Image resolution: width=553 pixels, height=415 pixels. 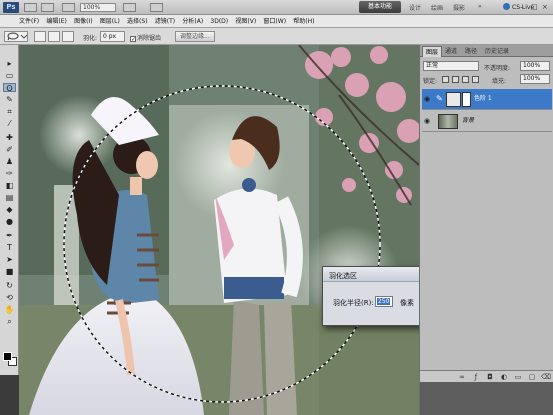 What do you see at coordinates (9, 247) in the screenshot?
I see `type-tool-icon: T` at bounding box center [9, 247].